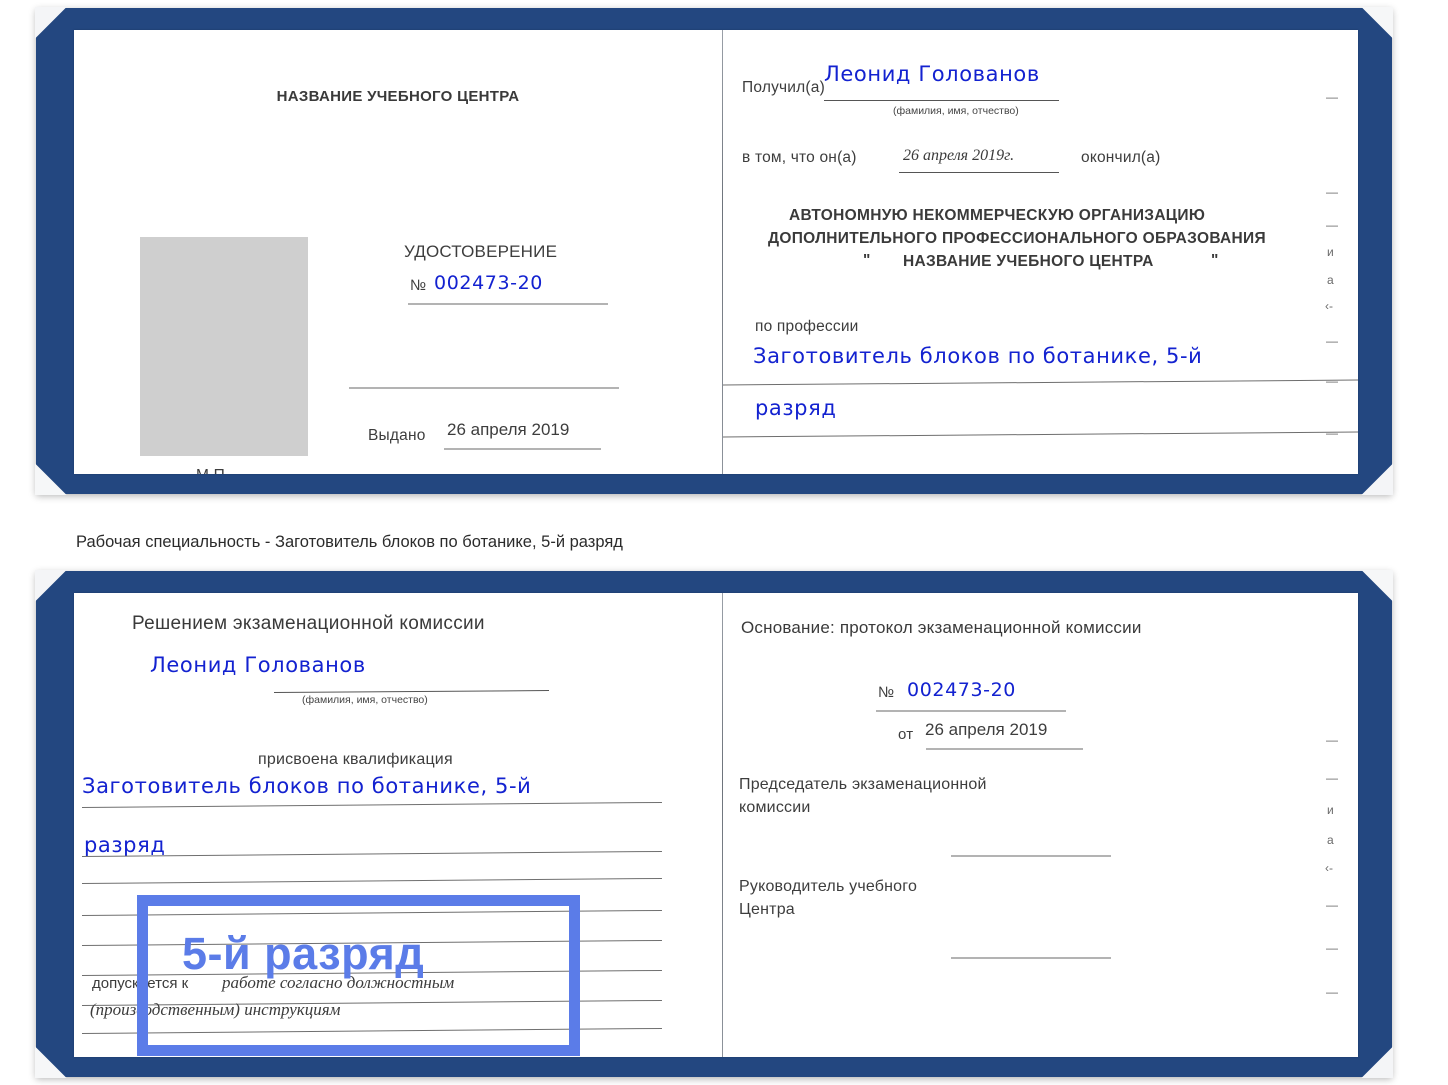  Describe the element at coordinates (775, 807) in the screenshot. I see `chairman-label-line-2: комиссии` at that location.